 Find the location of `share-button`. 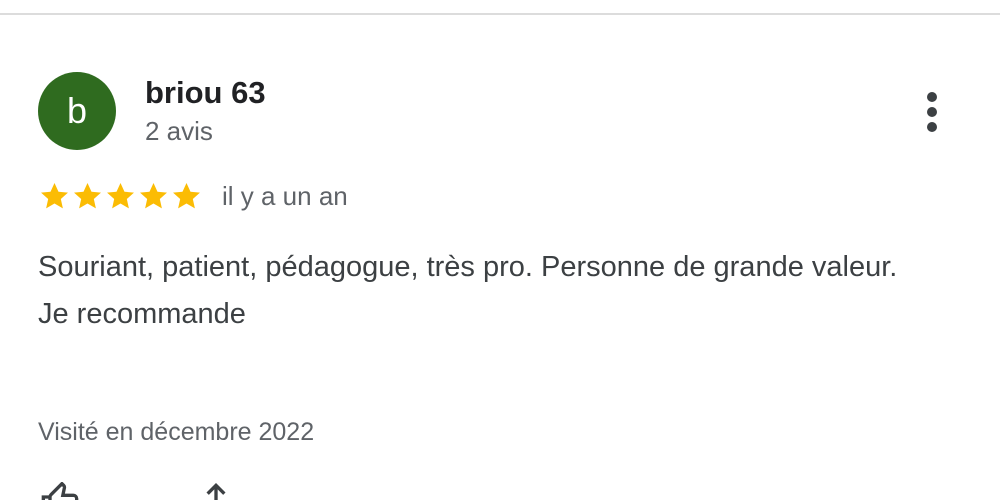

share-button is located at coordinates (216, 491).